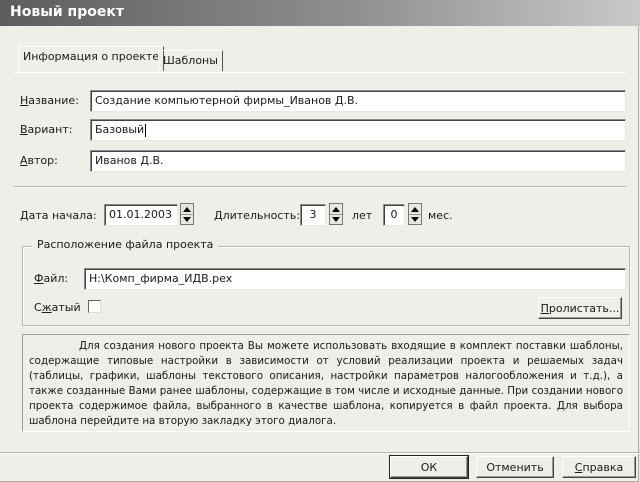 This screenshot has width=640, height=482. Describe the element at coordinates (320, 453) in the screenshot. I see `bottom-separator` at that location.